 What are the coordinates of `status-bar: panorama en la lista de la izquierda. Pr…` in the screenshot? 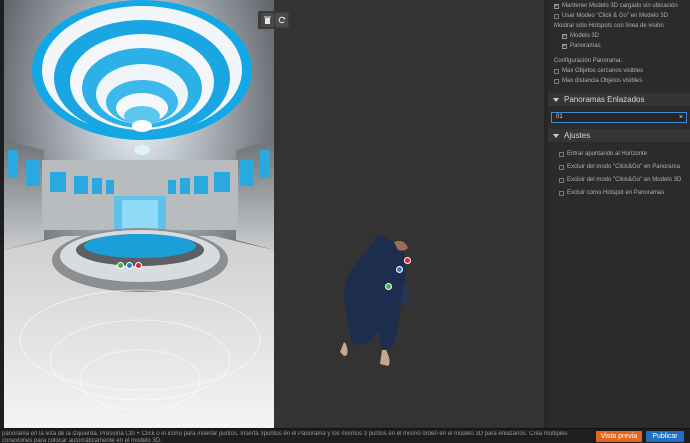 It's located at (345, 435).